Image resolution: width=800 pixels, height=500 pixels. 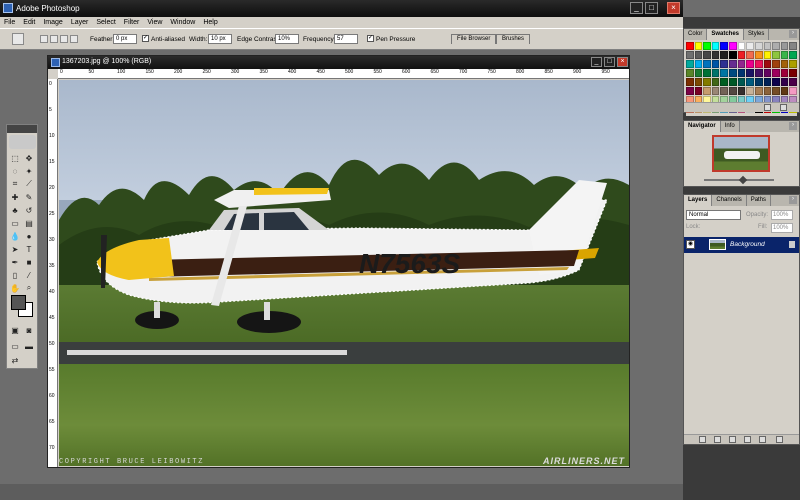 I want to click on jump-to-imageready-icon: ⇄, so click(x=15, y=360).